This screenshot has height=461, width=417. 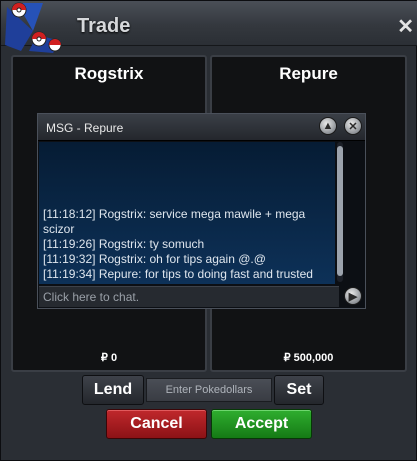 What do you see at coordinates (209, 390) in the screenshot?
I see `pokedollar-amount-input` at bounding box center [209, 390].